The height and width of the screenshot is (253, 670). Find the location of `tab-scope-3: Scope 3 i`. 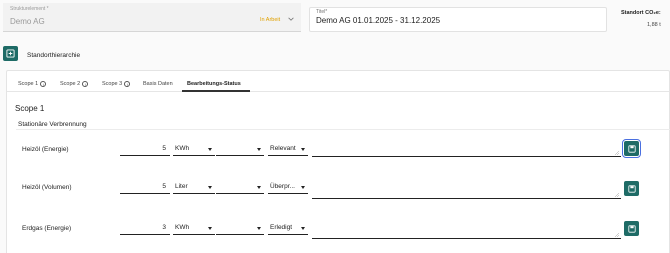

tab-scope-3: Scope 3 i is located at coordinates (116, 84).